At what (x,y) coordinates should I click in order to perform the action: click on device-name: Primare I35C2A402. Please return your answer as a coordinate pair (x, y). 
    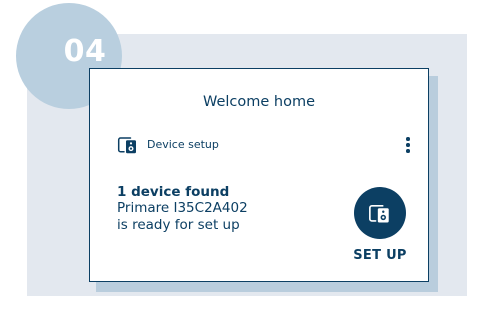
    Looking at the image, I should click on (182, 208).